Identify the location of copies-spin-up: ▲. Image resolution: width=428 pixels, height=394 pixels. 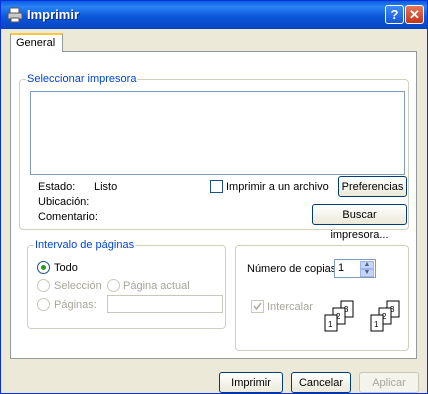
(367, 265).